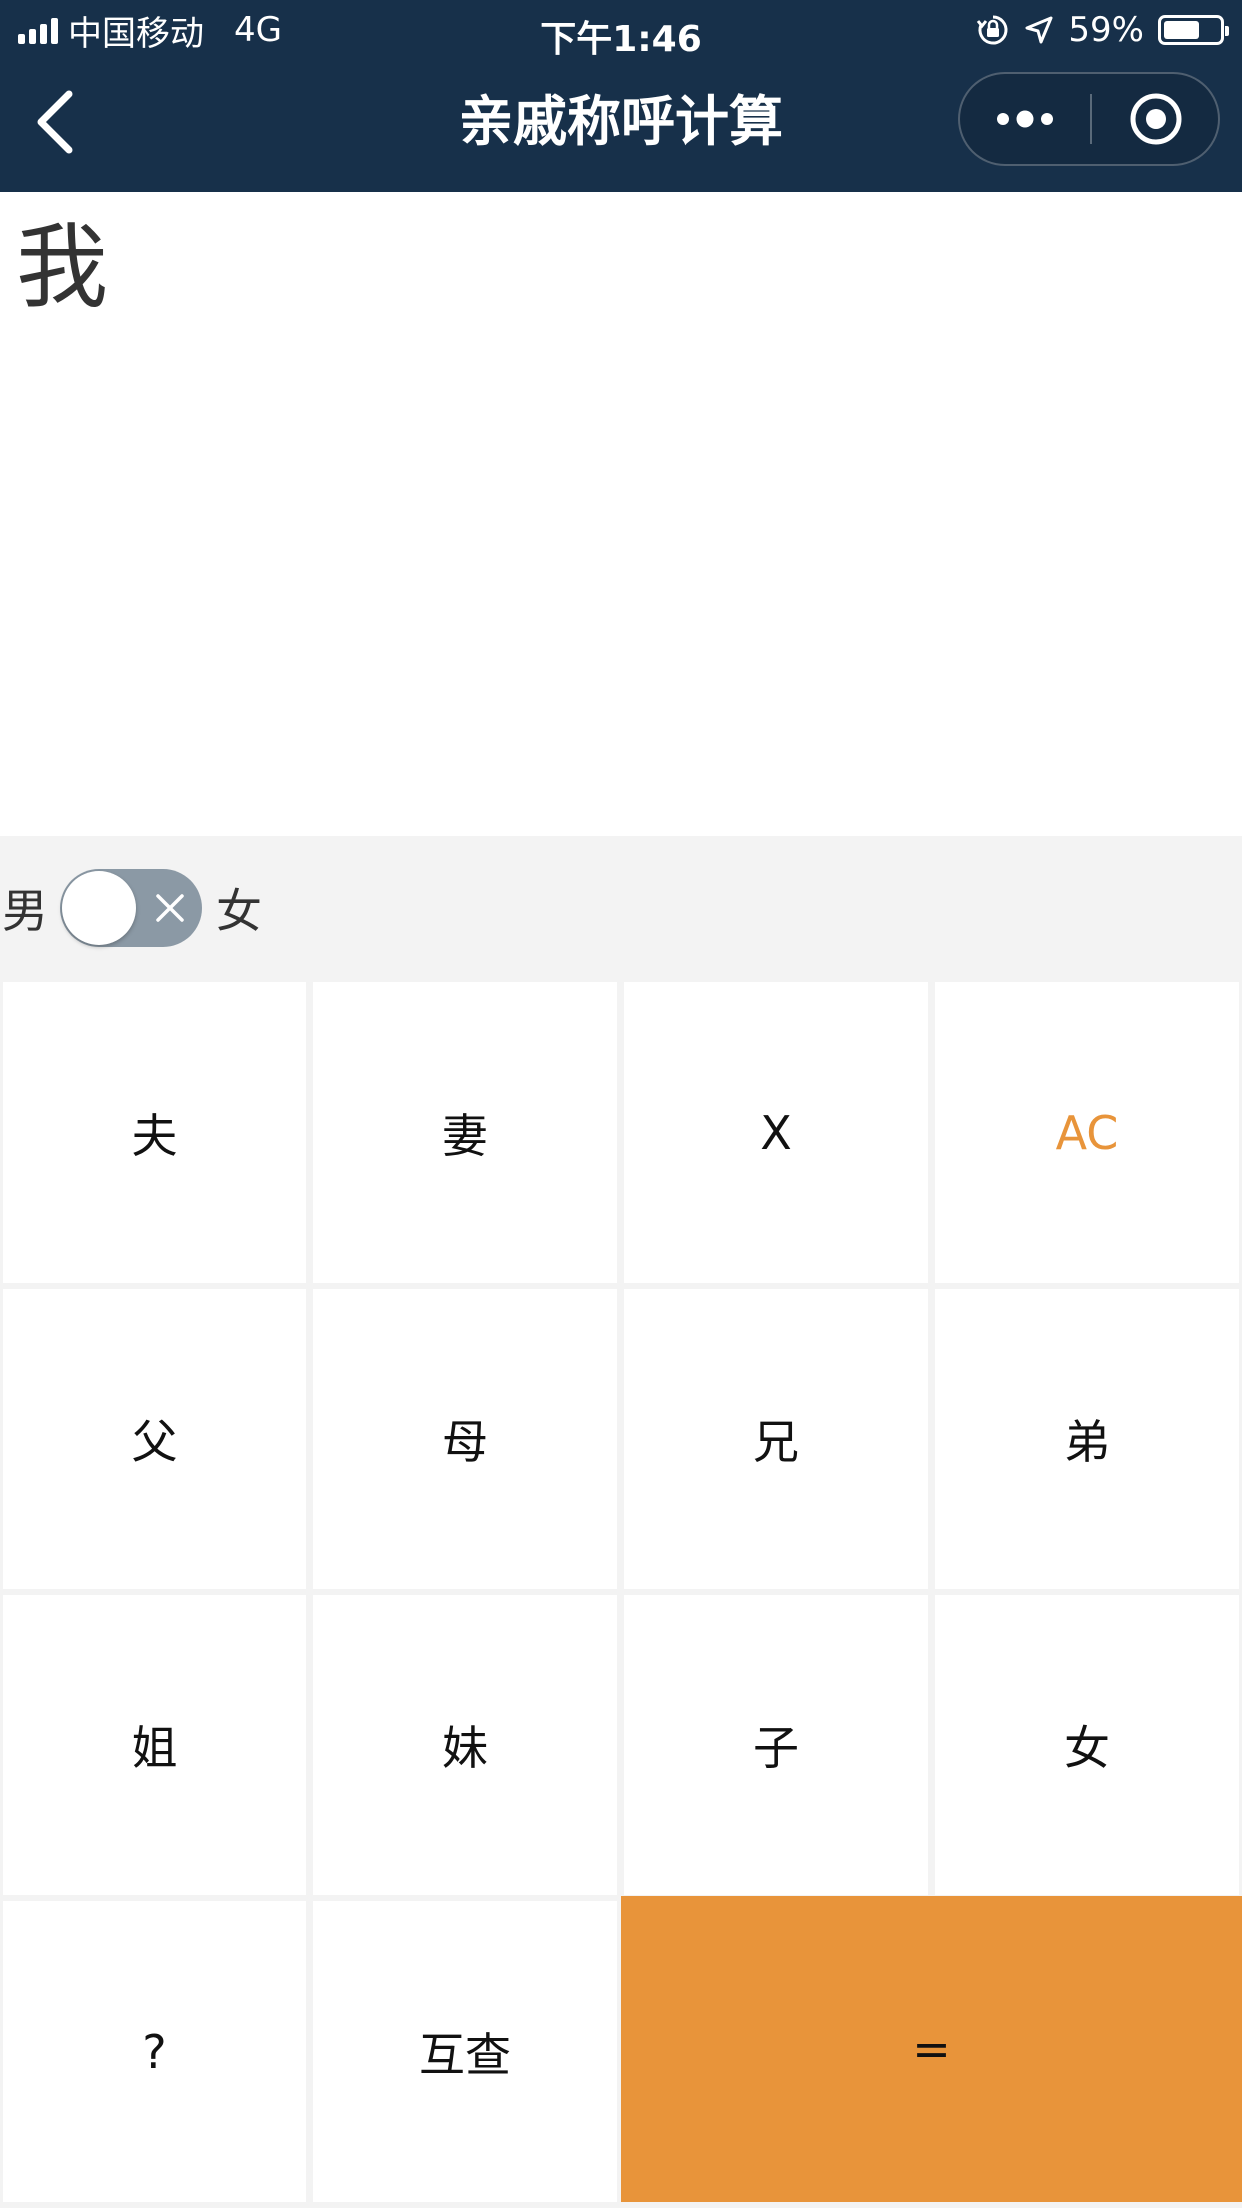 The image size is (1242, 2208). I want to click on location-icon, so click(1039, 30).